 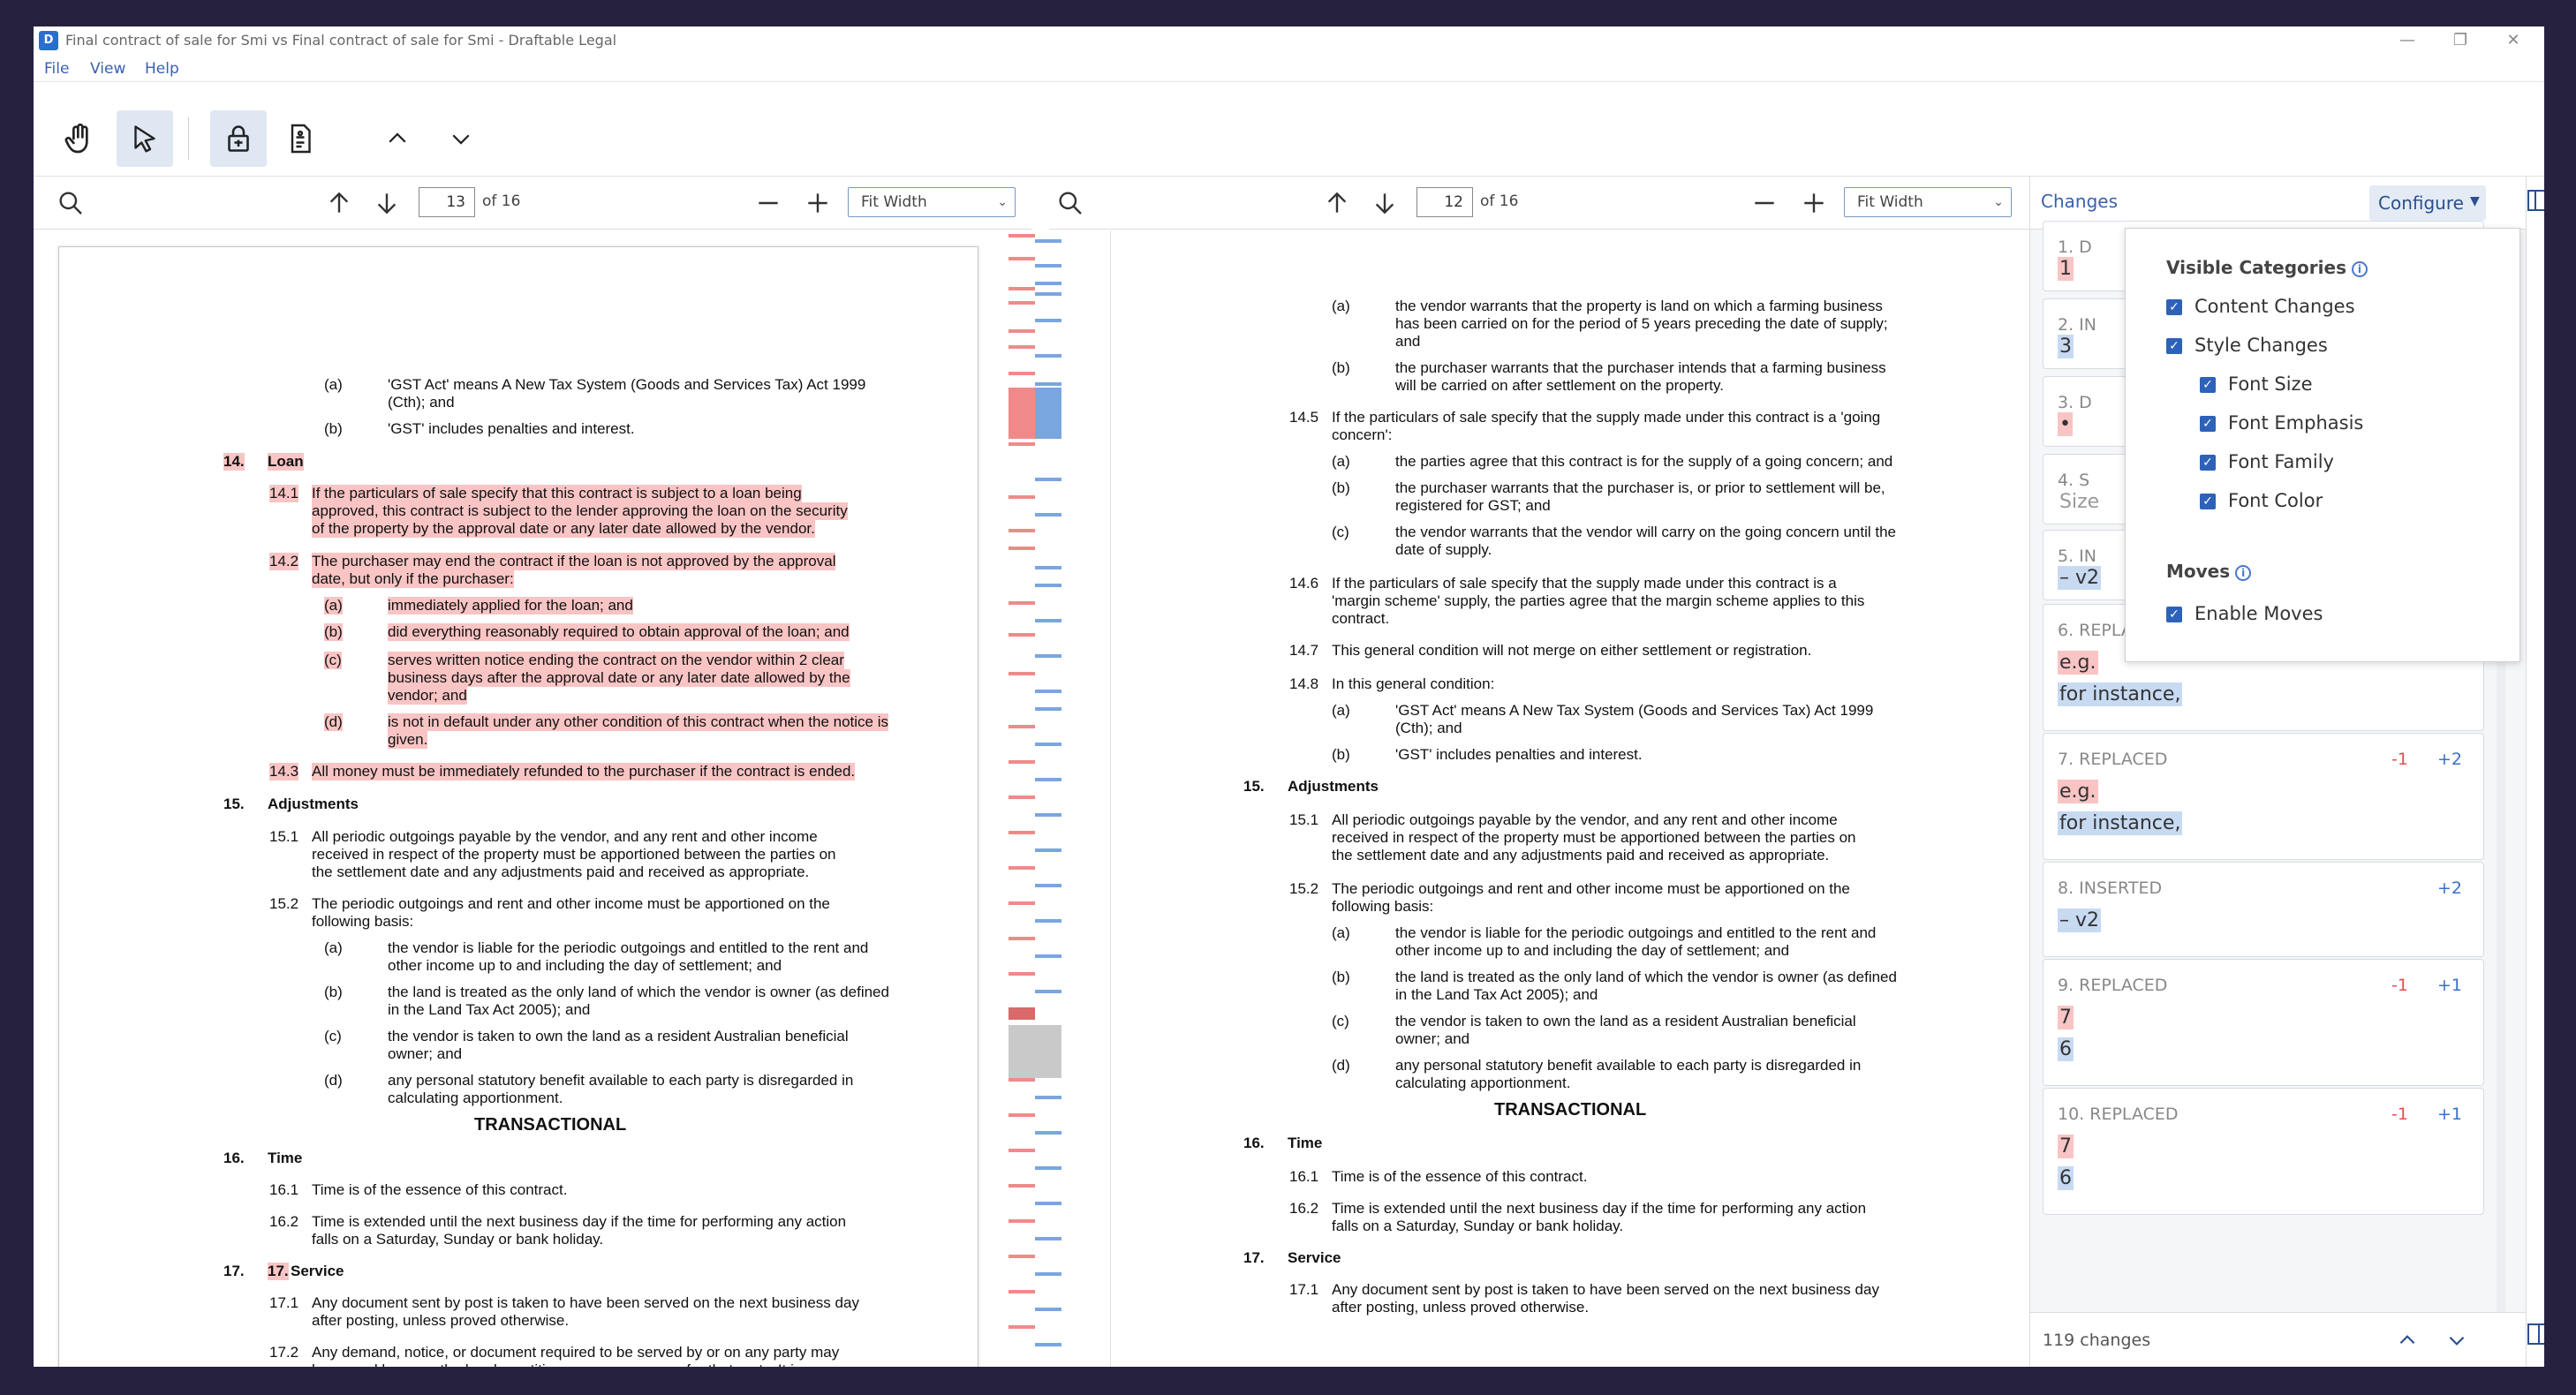 What do you see at coordinates (2174, 346) in the screenshot?
I see `style-changes-checkbox: ✓` at bounding box center [2174, 346].